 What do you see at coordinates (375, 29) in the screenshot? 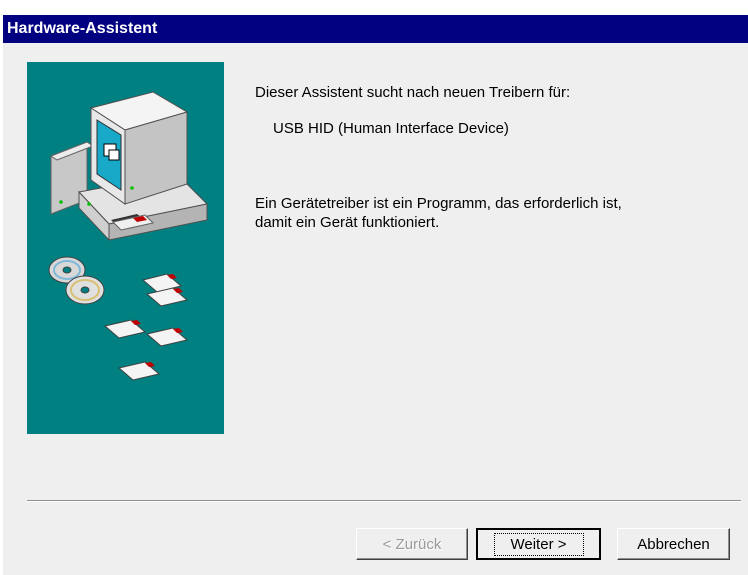
I see `window-title: Hardware-Assistent` at bounding box center [375, 29].